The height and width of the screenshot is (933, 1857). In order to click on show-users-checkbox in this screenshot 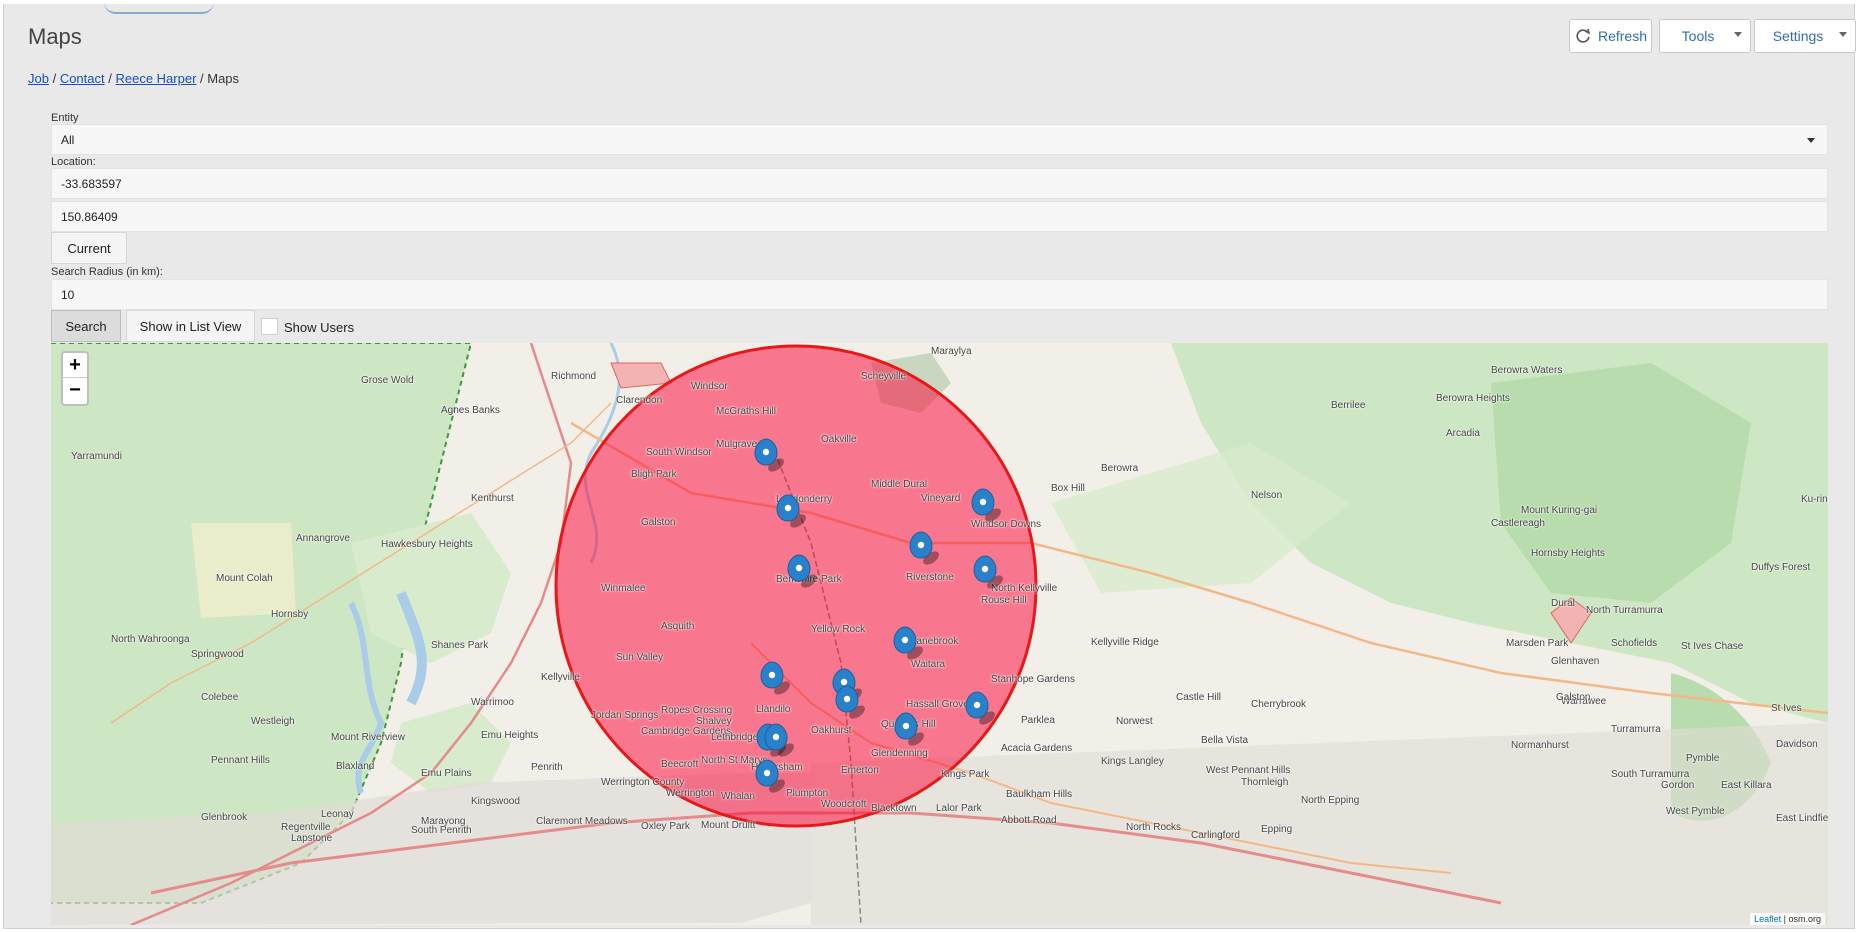, I will do `click(269, 326)`.